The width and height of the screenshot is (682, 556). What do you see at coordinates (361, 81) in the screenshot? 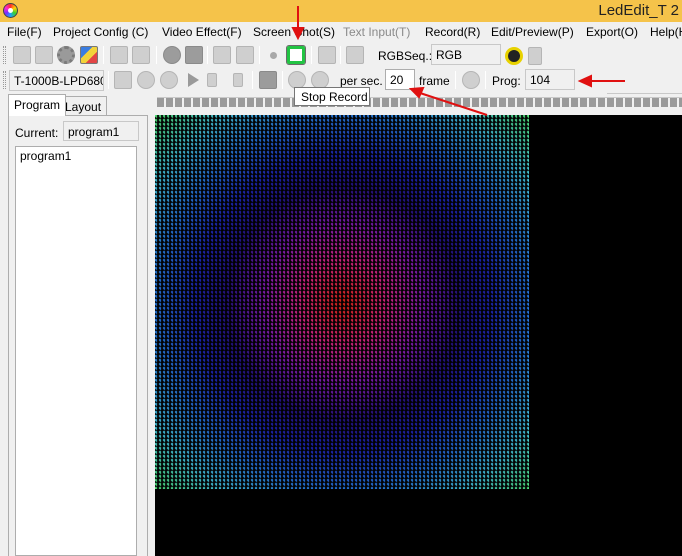
I see `per-sec-label: per sec.` at bounding box center [361, 81].